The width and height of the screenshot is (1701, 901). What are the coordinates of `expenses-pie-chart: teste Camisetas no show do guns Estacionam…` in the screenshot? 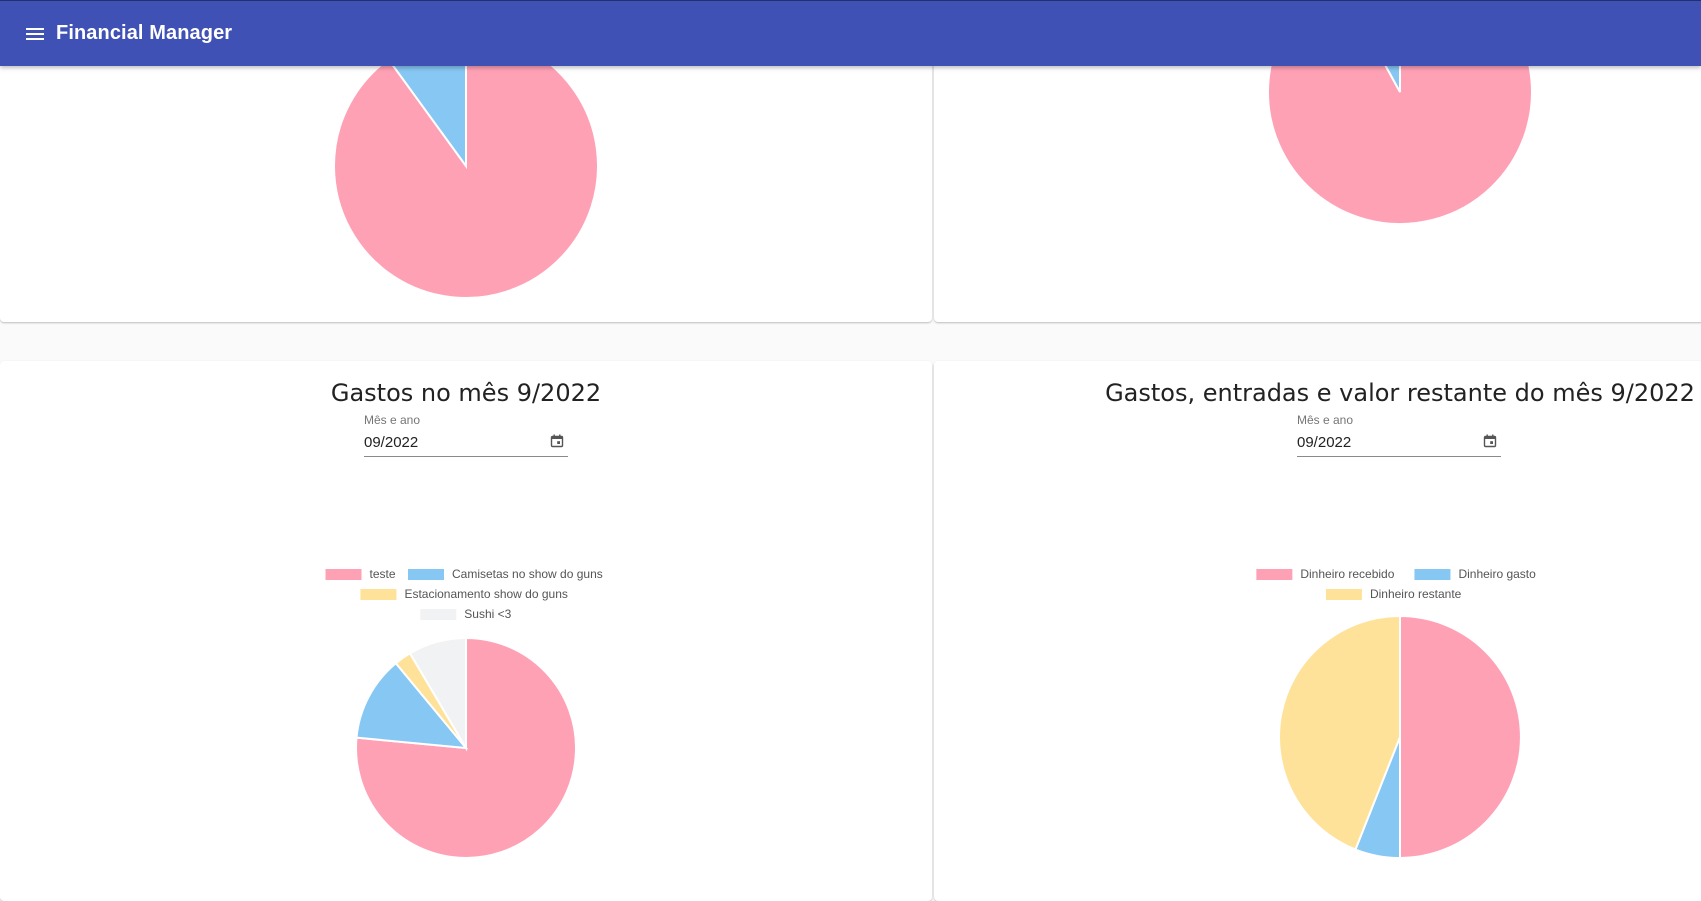 It's located at (464, 713).